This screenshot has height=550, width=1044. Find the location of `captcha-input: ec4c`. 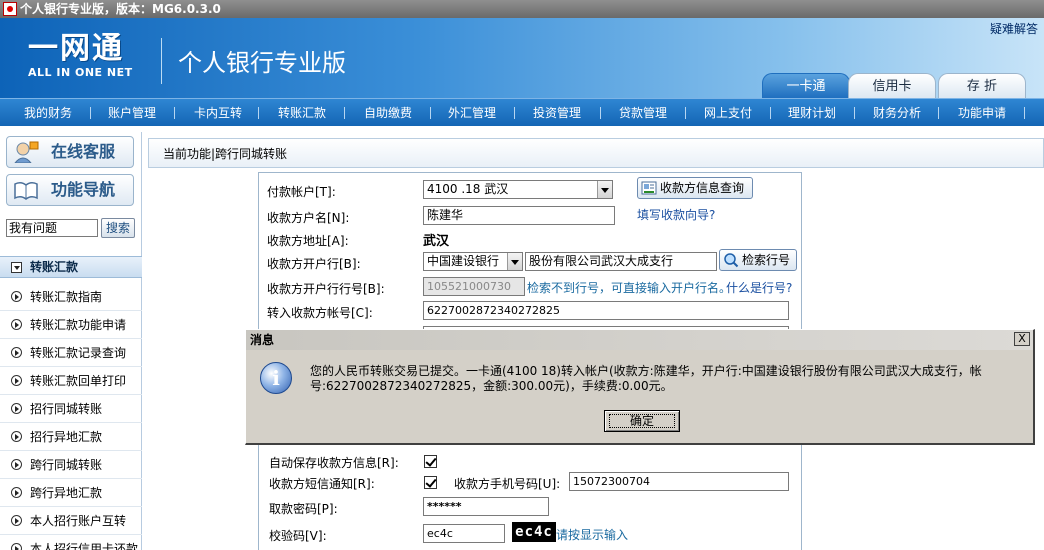

captcha-input: ec4c is located at coordinates (464, 533).